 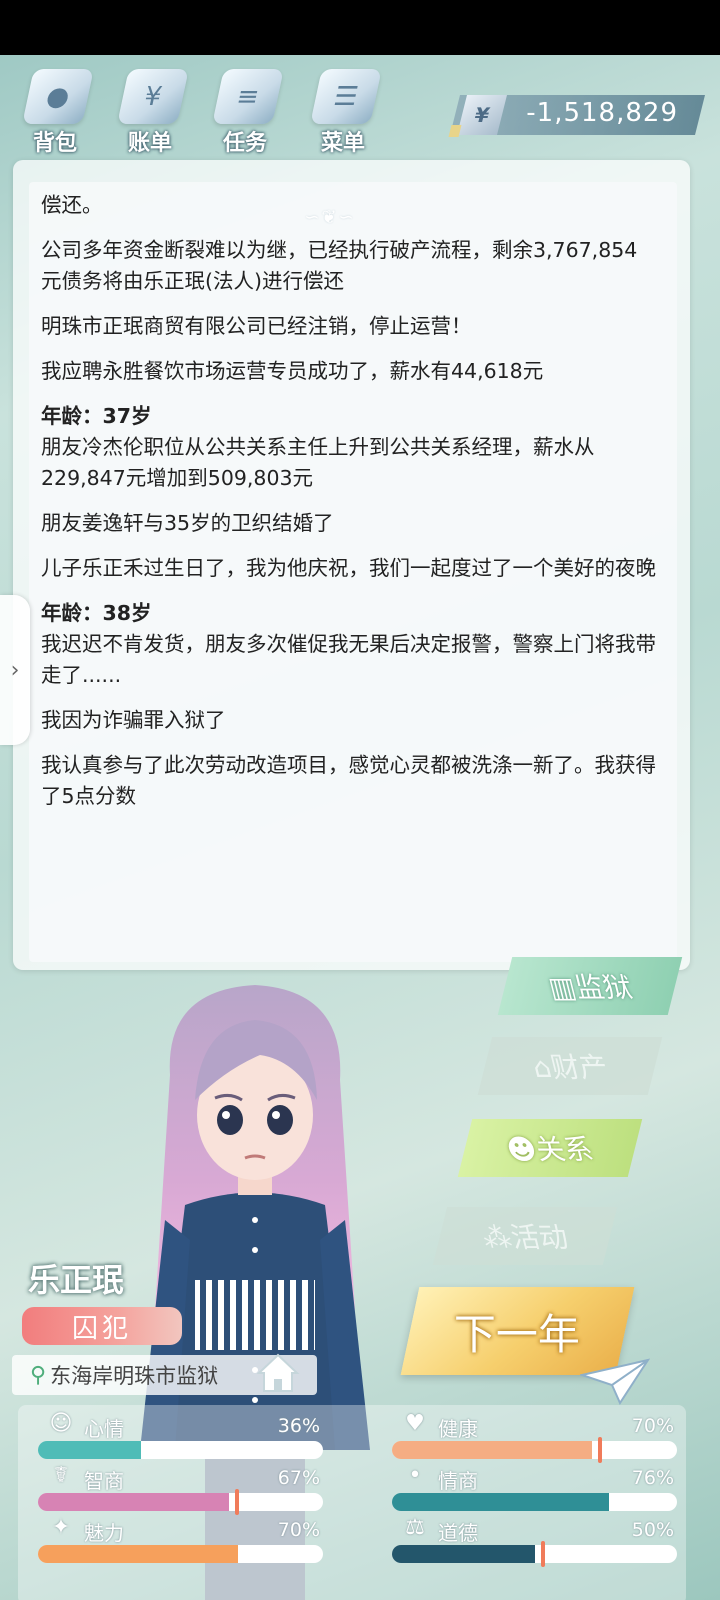 What do you see at coordinates (298, 1426) in the screenshot?
I see `stat-percent: 36%` at bounding box center [298, 1426].